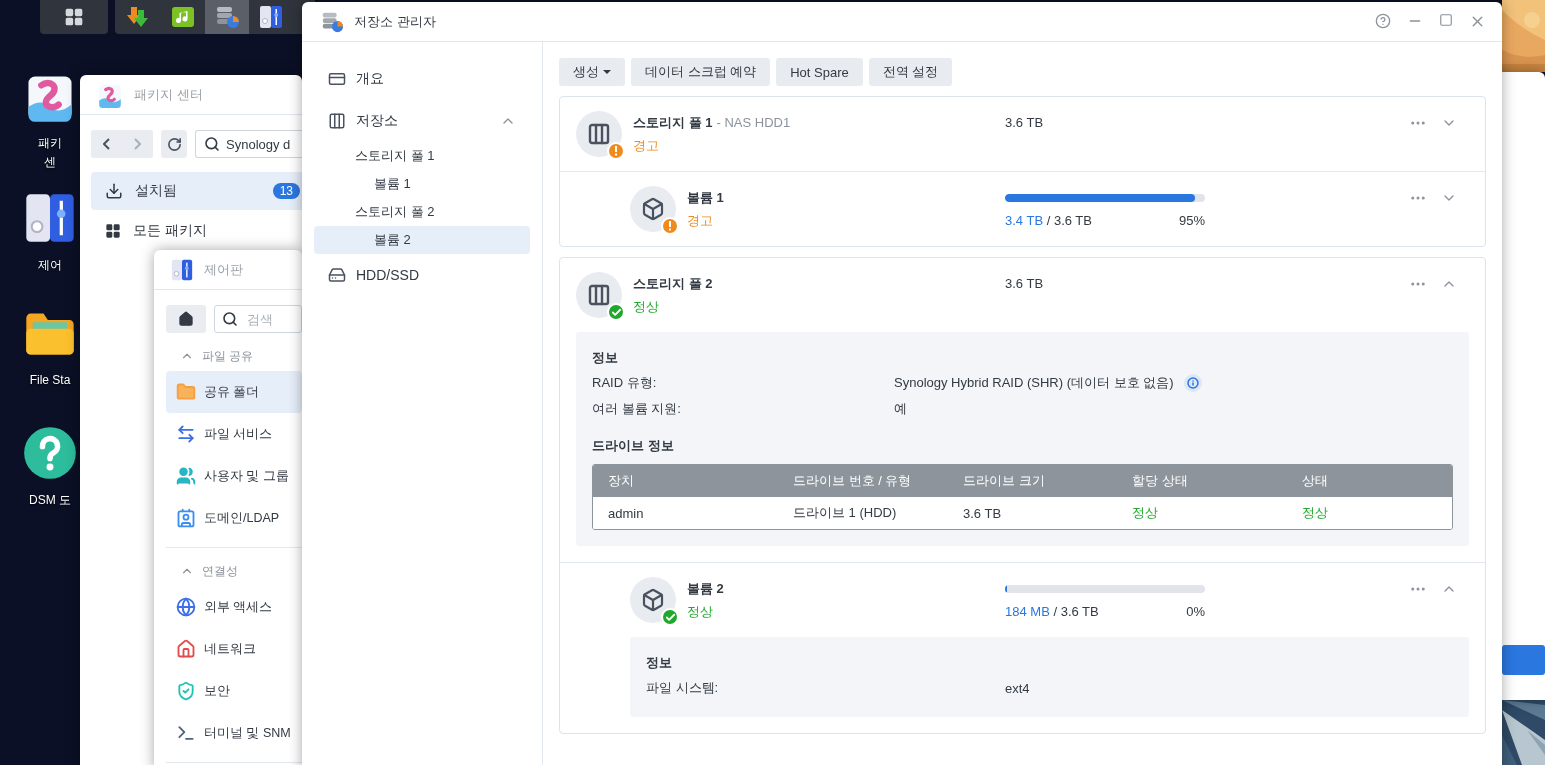 This screenshot has height=765, width=1545. I want to click on storage-database-icon, so click(227, 17).